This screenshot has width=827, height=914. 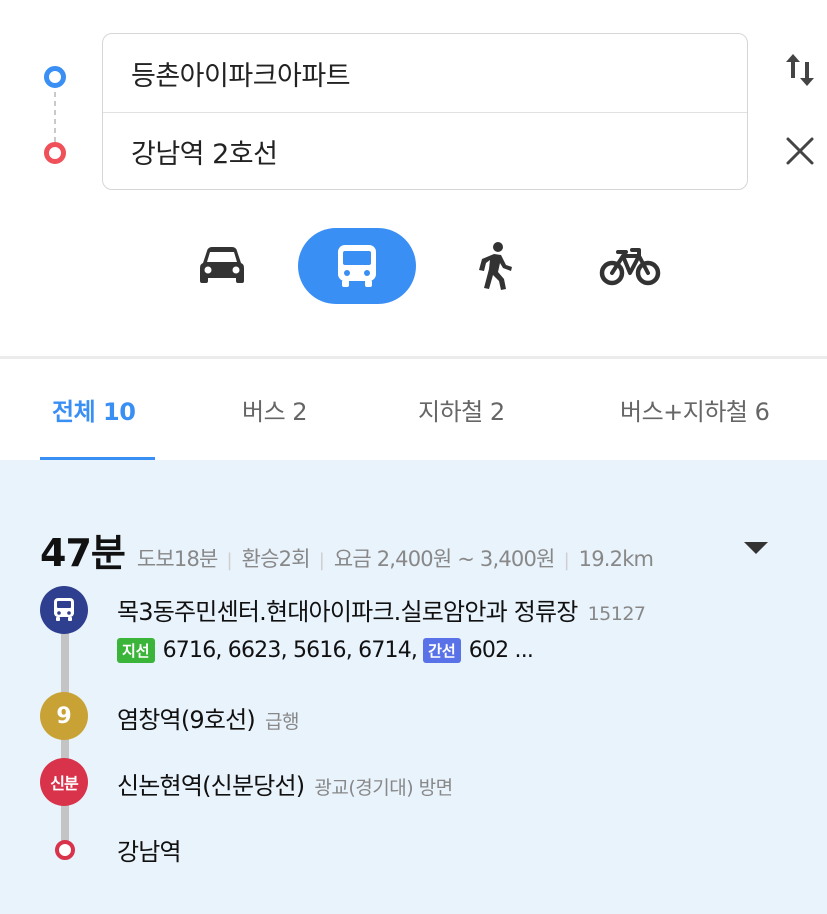 What do you see at coordinates (461, 409) in the screenshot?
I see `tab-subway: 지하철 2` at bounding box center [461, 409].